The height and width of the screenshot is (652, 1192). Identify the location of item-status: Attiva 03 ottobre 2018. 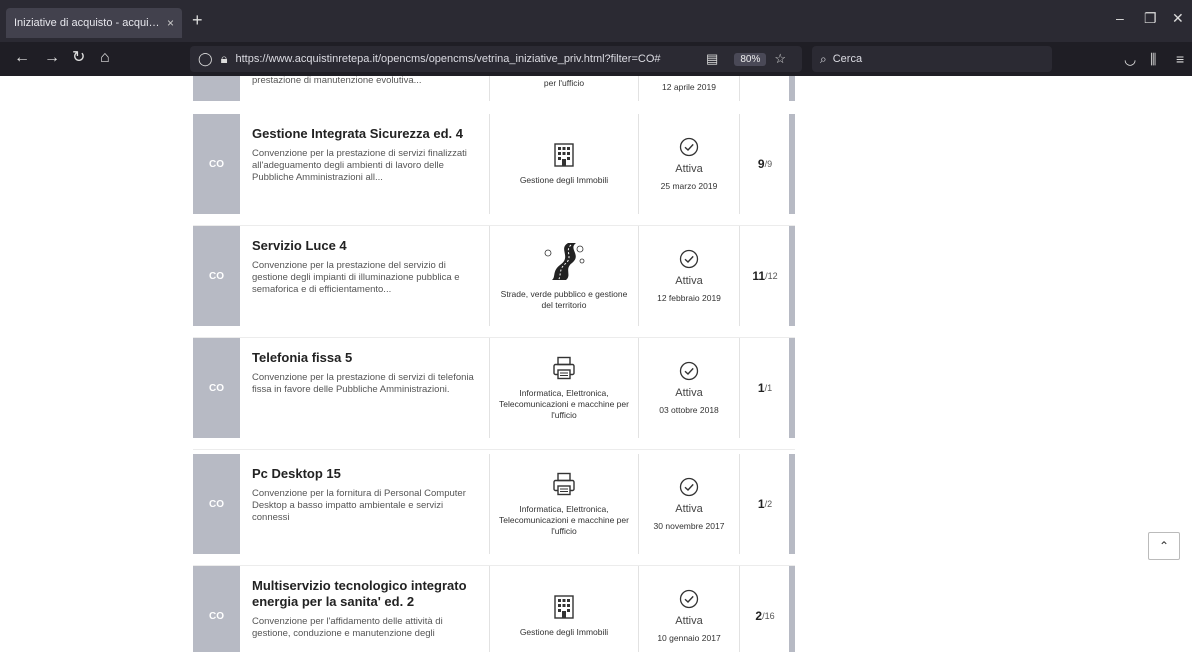
(689, 388).